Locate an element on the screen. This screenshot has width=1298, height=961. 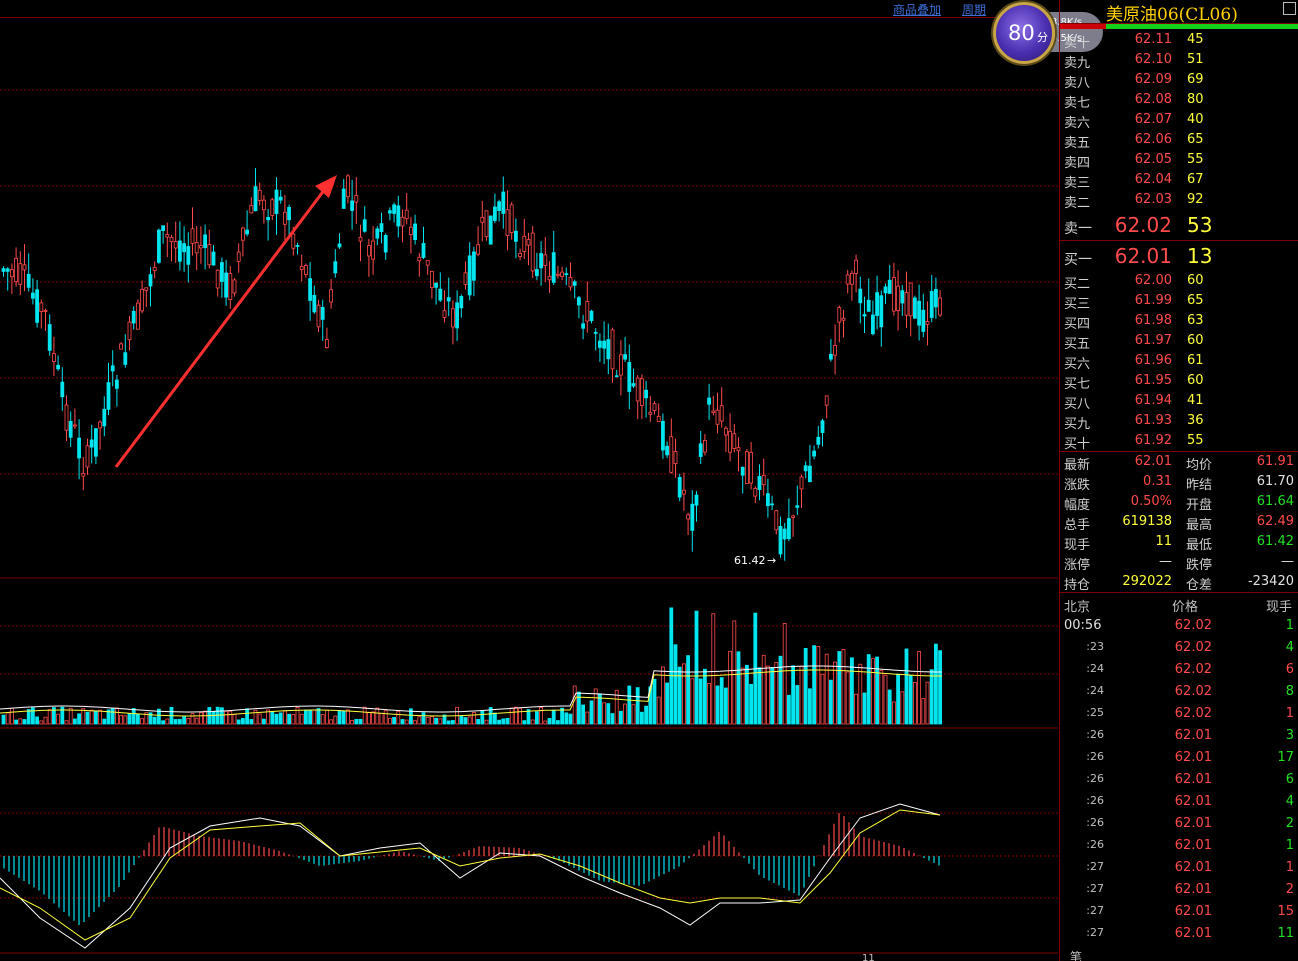
period-link: 周期 is located at coordinates (974, 9).